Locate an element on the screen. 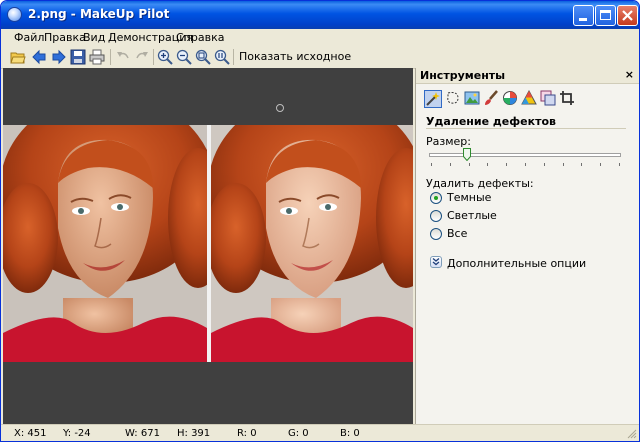 The height and width of the screenshot is (442, 640). minimize-icon is located at coordinates (583, 19).